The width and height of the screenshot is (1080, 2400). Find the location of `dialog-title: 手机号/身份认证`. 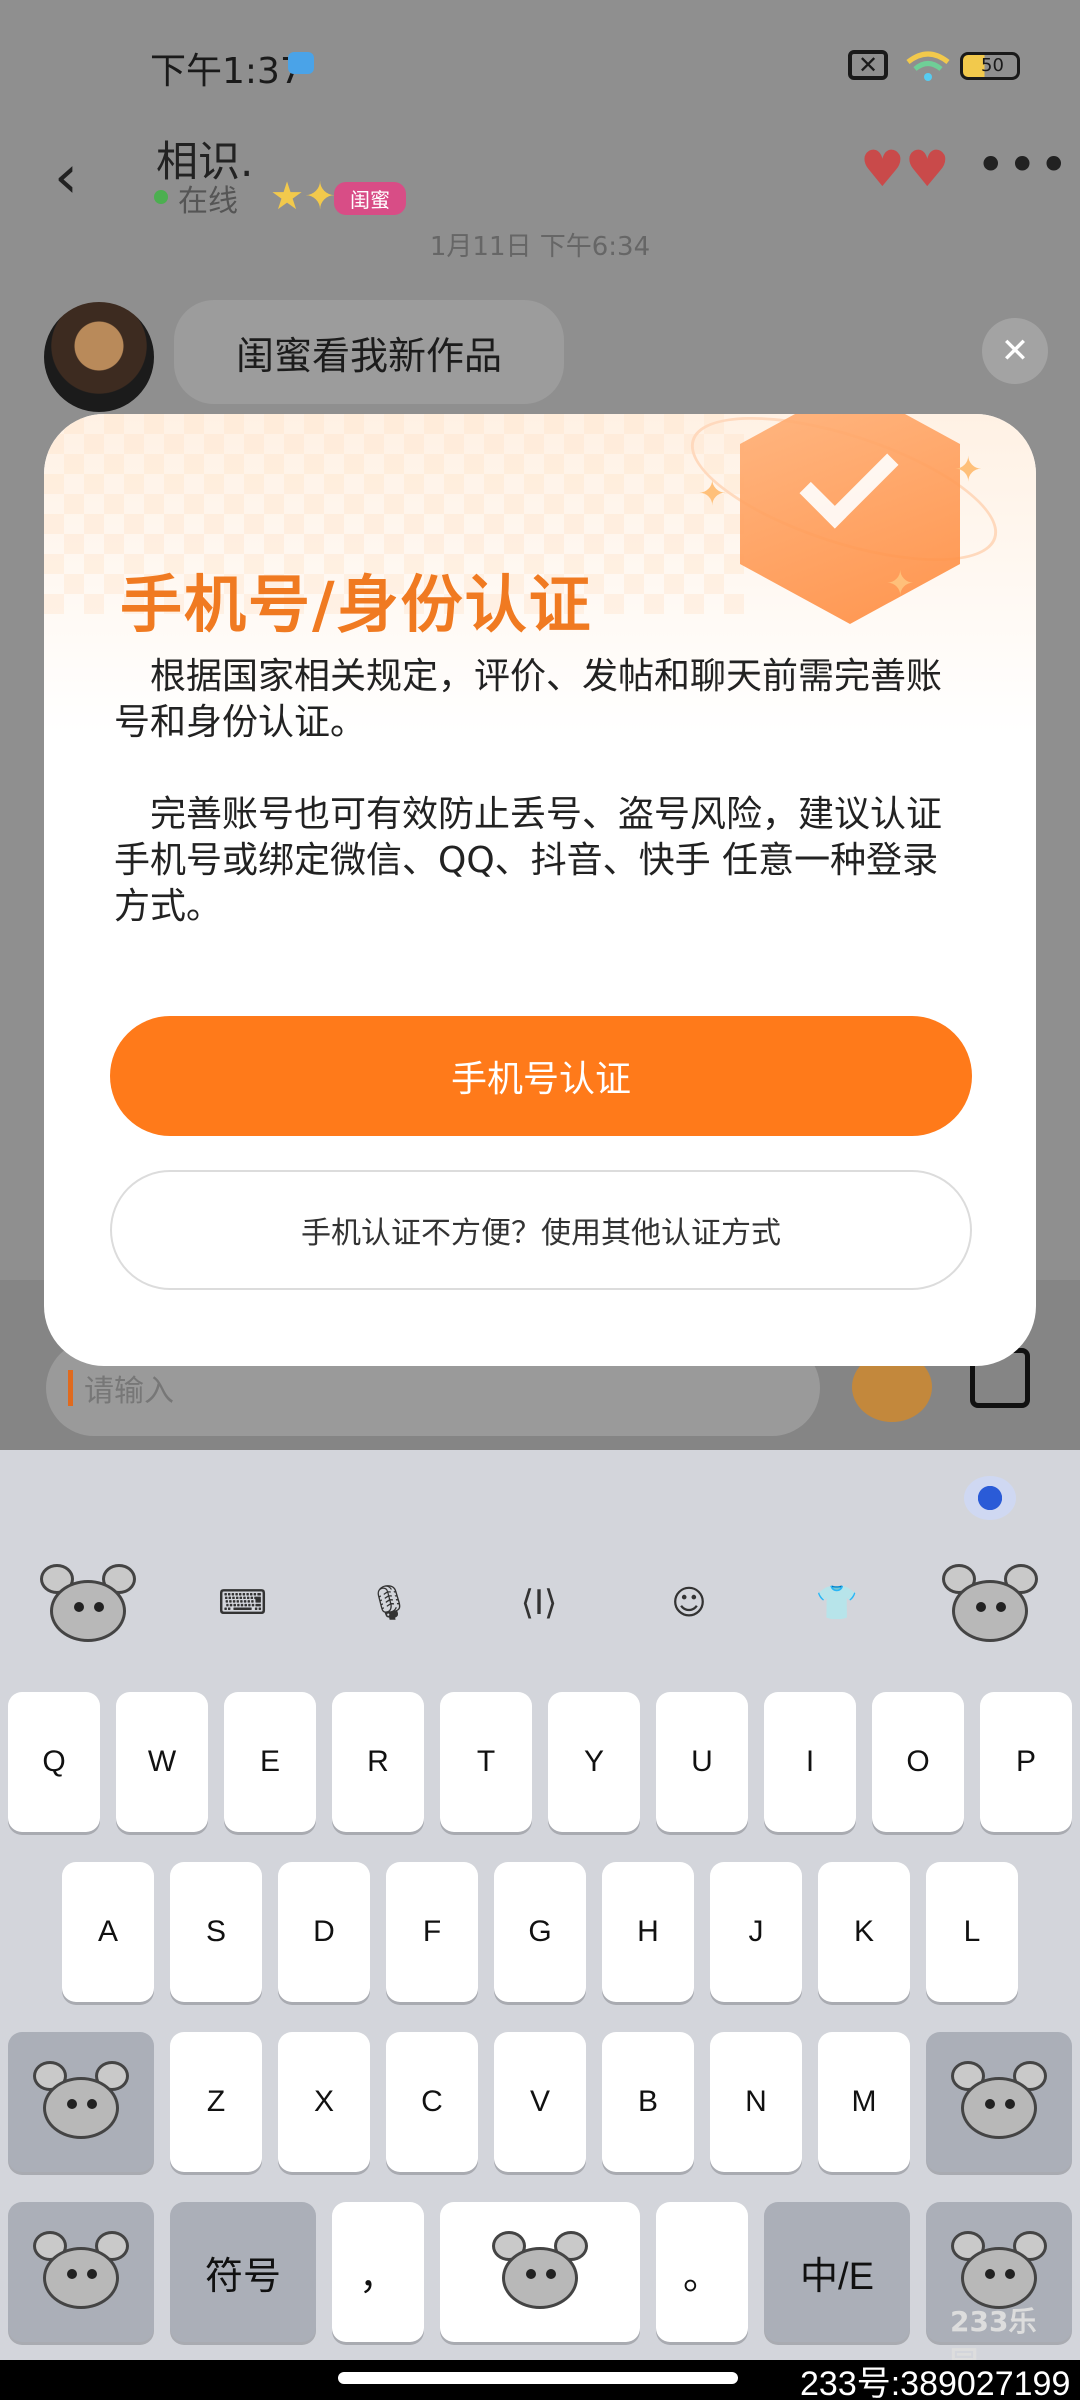

dialog-title: 手机号/身份认证 is located at coordinates (356, 604).